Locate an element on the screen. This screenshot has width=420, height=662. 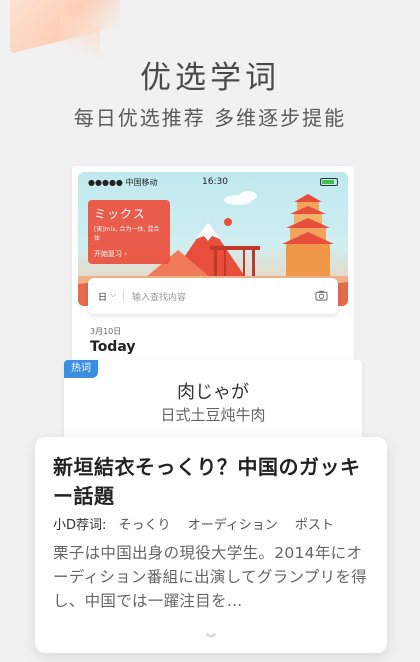
divider is located at coordinates (123, 295).